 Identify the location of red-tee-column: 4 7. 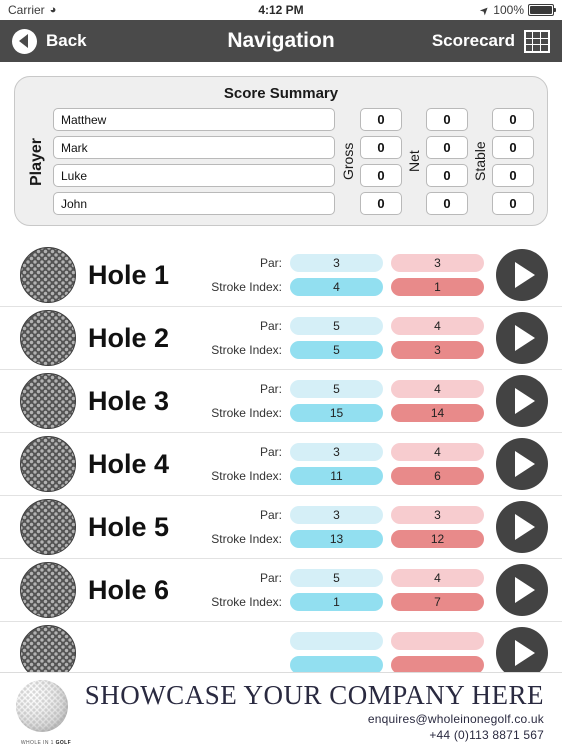
(437, 590).